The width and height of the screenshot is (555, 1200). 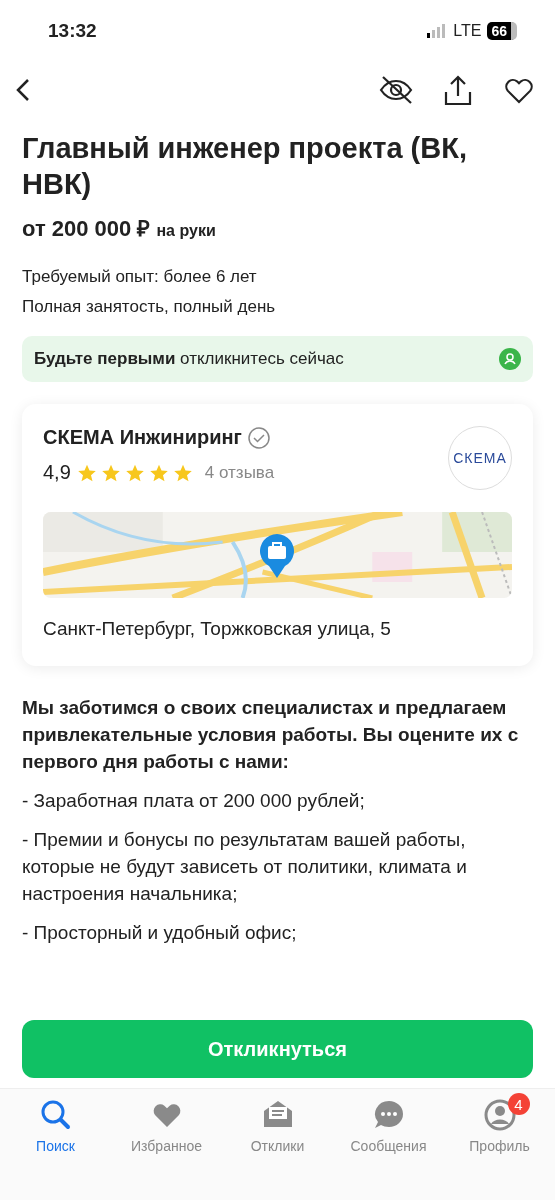 I want to click on network-label: LTE, so click(x=467, y=31).